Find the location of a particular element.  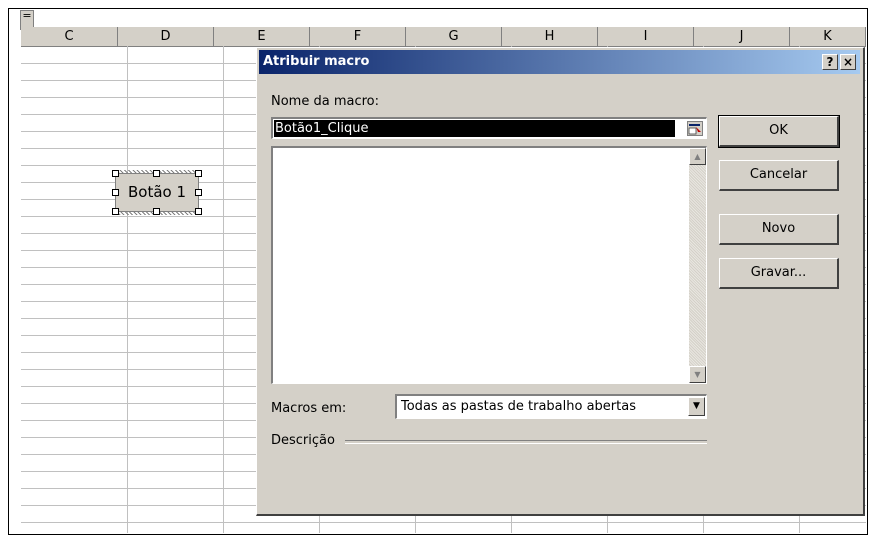

form-button-label: Botão 1 is located at coordinates (157, 192).